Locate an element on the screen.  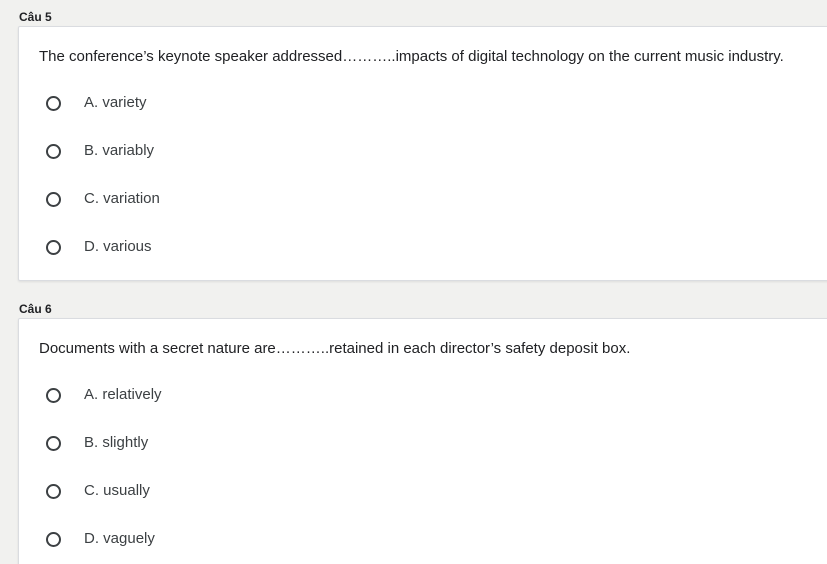
option-label: D. vaguely is located at coordinates (119, 538).